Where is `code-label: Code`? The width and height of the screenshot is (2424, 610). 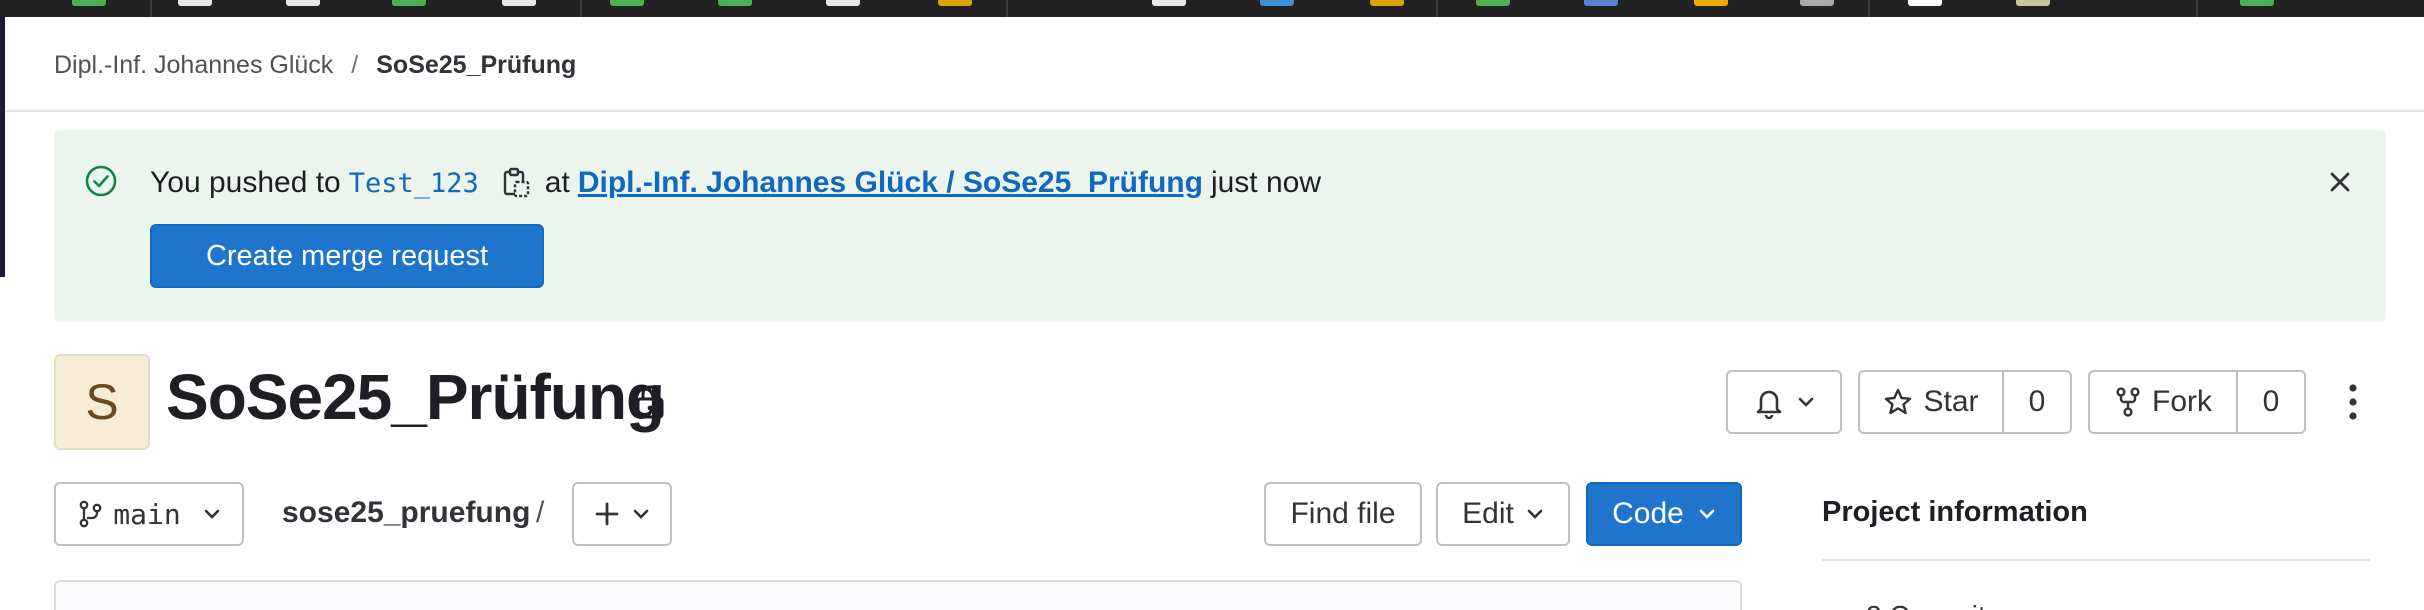 code-label: Code is located at coordinates (1648, 513).